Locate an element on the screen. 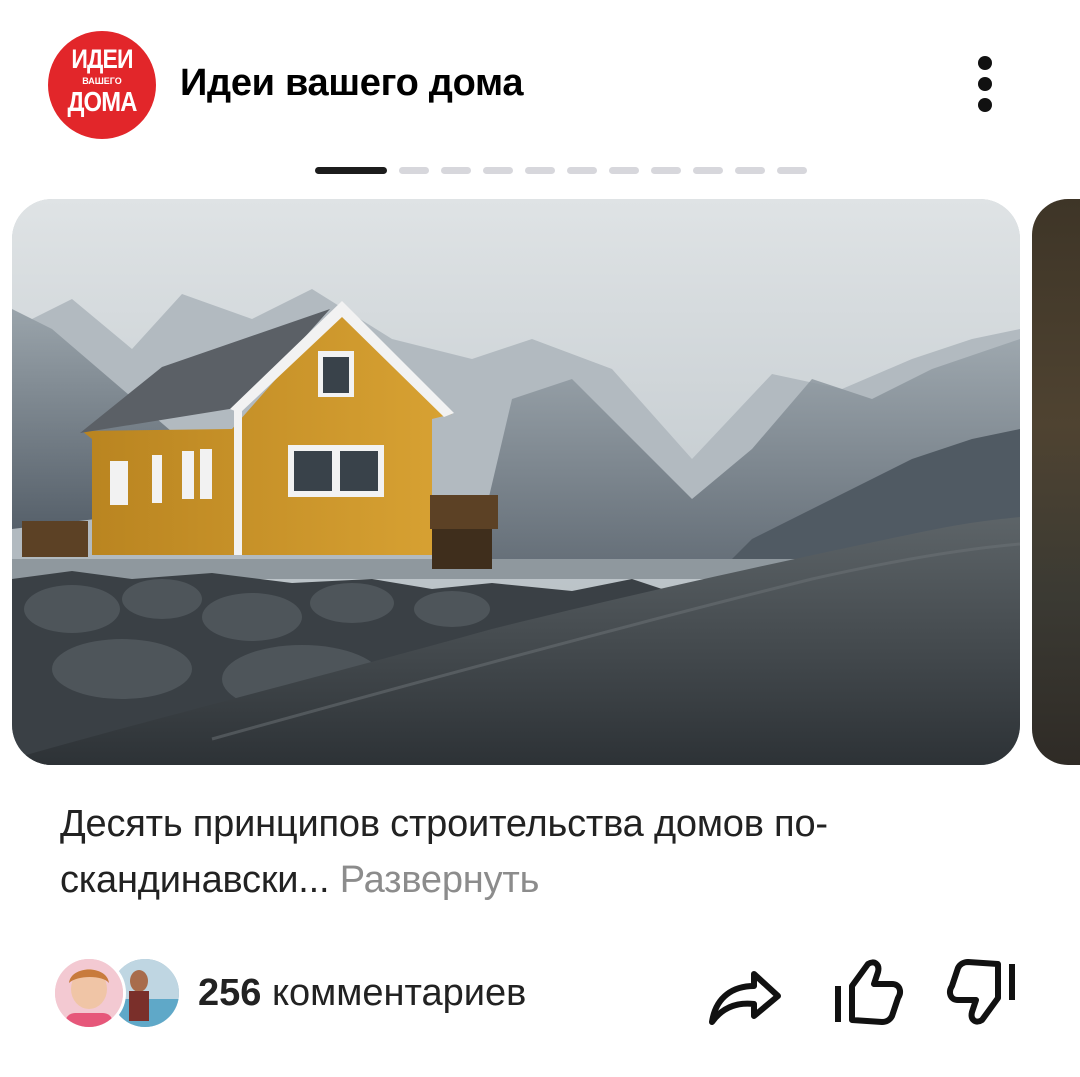 The width and height of the screenshot is (1080, 1077). dislike-button is located at coordinates (986, 992).